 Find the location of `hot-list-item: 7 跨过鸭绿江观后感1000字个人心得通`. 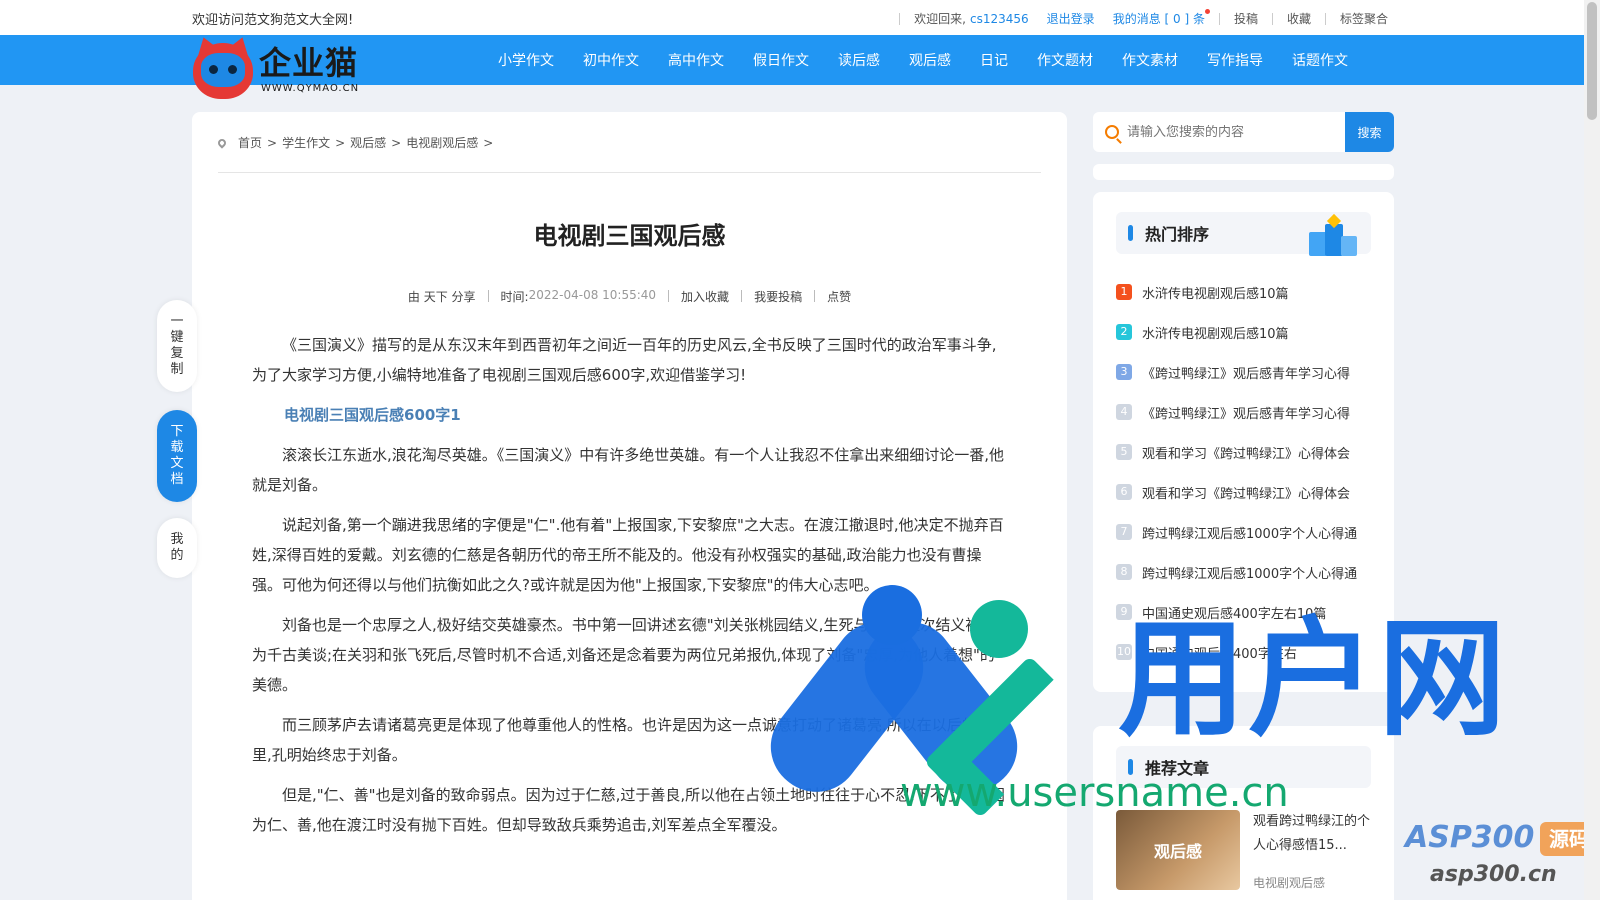

hot-list-item: 7 跨过鸭绿江观后感1000字个人心得通 is located at coordinates (1236, 532).